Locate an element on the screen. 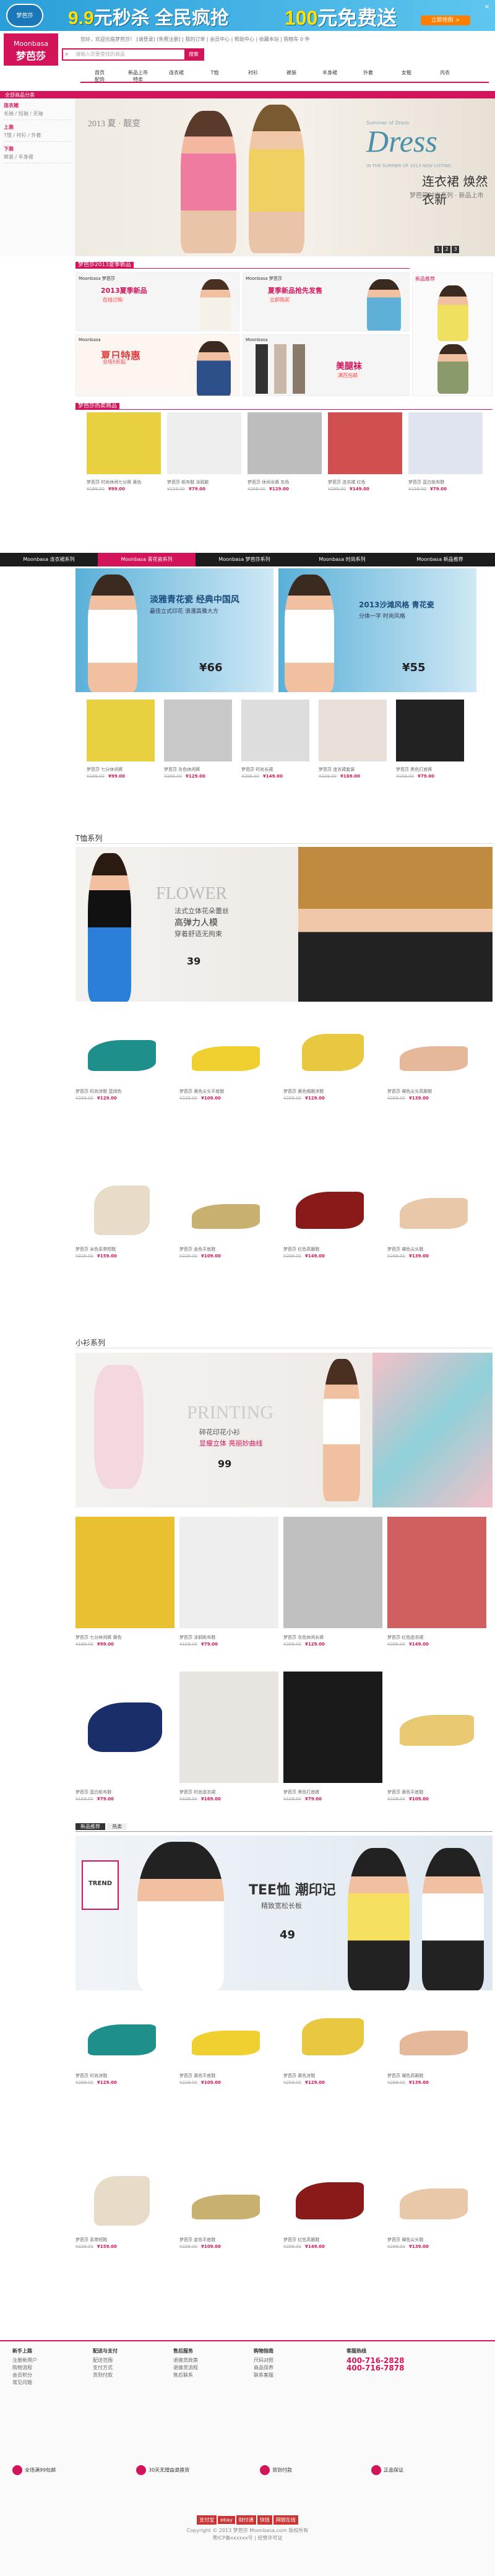  search-button: 搜索 is located at coordinates (194, 54).